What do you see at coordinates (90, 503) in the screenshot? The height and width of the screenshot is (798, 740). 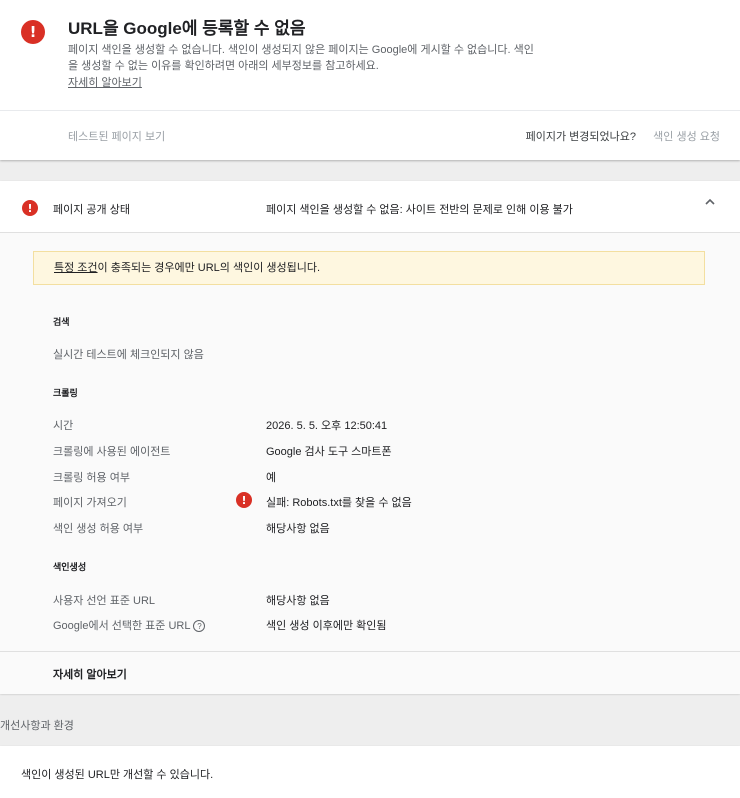 I see `page-fetch-label: 페이지 가져오기` at bounding box center [90, 503].